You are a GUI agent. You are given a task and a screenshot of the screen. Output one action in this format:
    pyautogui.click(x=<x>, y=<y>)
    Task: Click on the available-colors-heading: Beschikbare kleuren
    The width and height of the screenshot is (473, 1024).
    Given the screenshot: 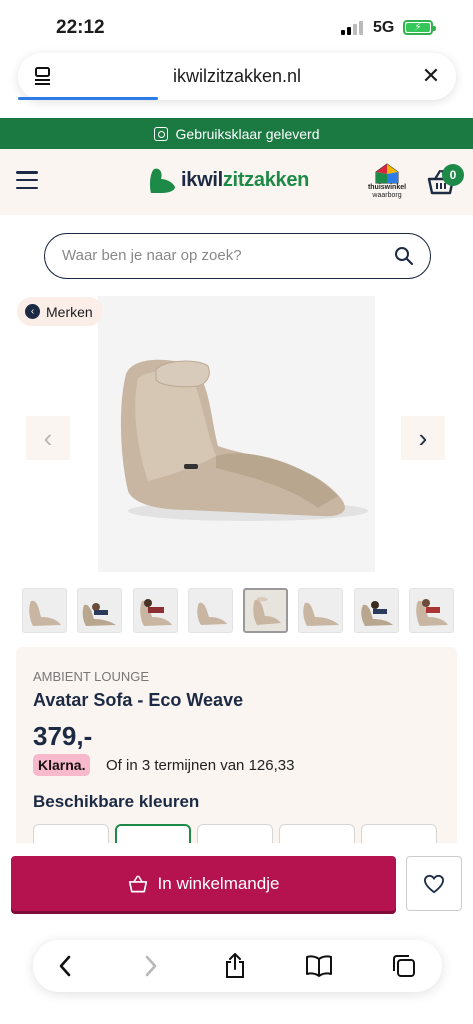 What is the action you would take?
    pyautogui.click(x=116, y=801)
    